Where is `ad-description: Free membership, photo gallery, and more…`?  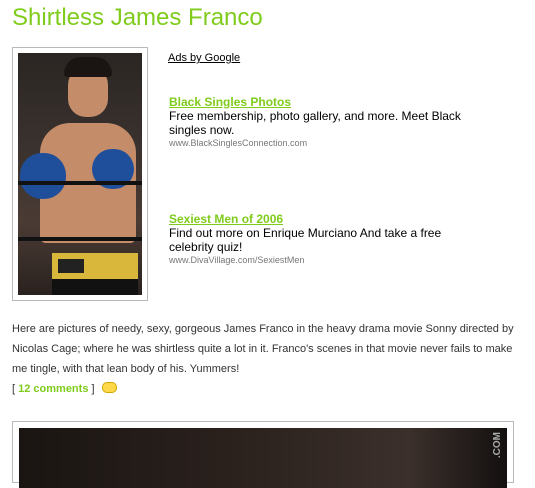 ad-description: Free membership, photo gallery, and more… is located at coordinates (315, 123).